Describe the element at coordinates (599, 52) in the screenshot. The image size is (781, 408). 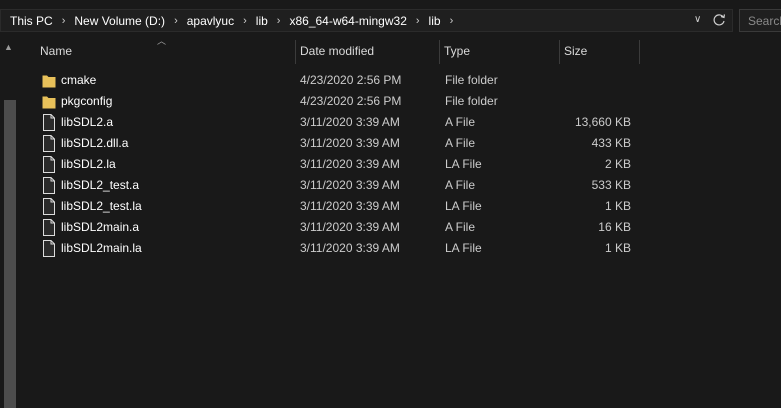
I see `column-header-size: Size` at that location.